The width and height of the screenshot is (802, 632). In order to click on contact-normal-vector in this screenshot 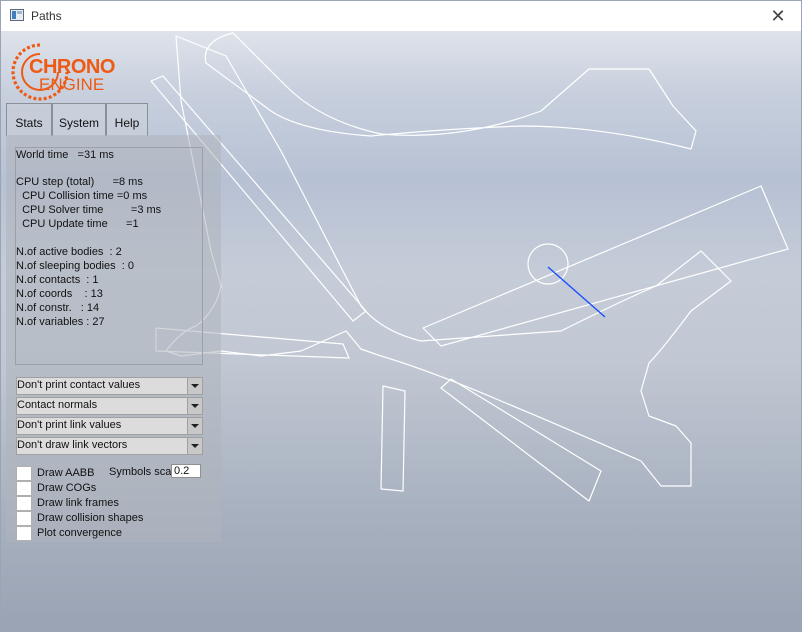, I will do `click(576, 292)`.